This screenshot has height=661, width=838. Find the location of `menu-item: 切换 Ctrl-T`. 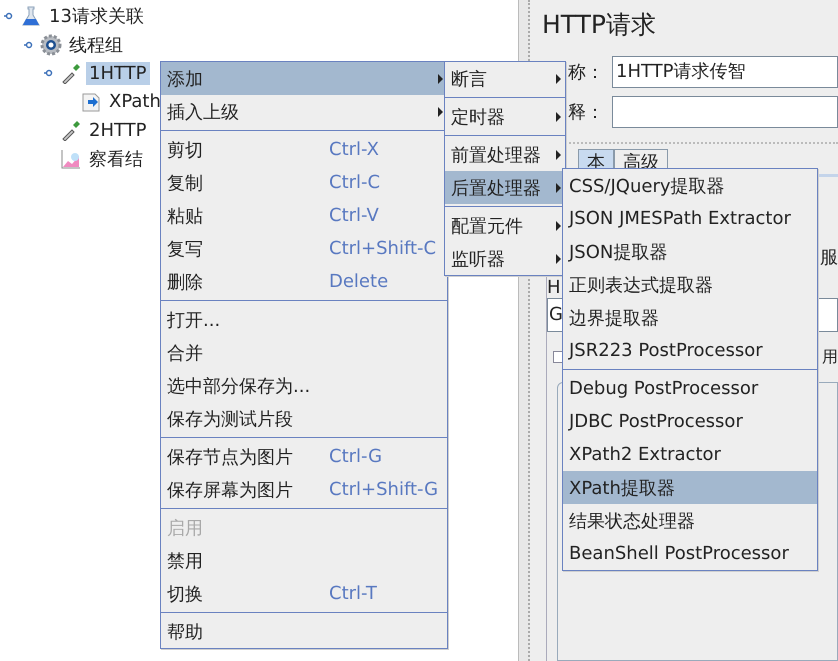

menu-item: 切换 Ctrl-T is located at coordinates (304, 593).